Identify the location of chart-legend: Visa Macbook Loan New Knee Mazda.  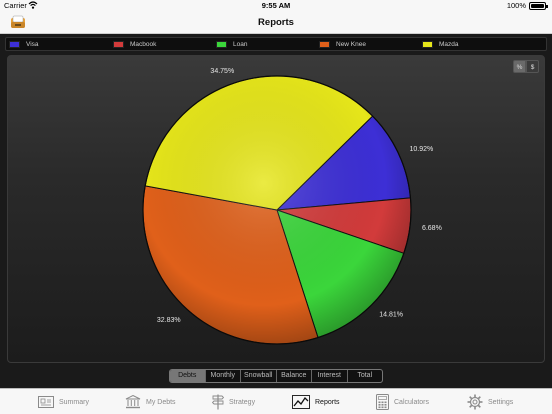
(276, 44).